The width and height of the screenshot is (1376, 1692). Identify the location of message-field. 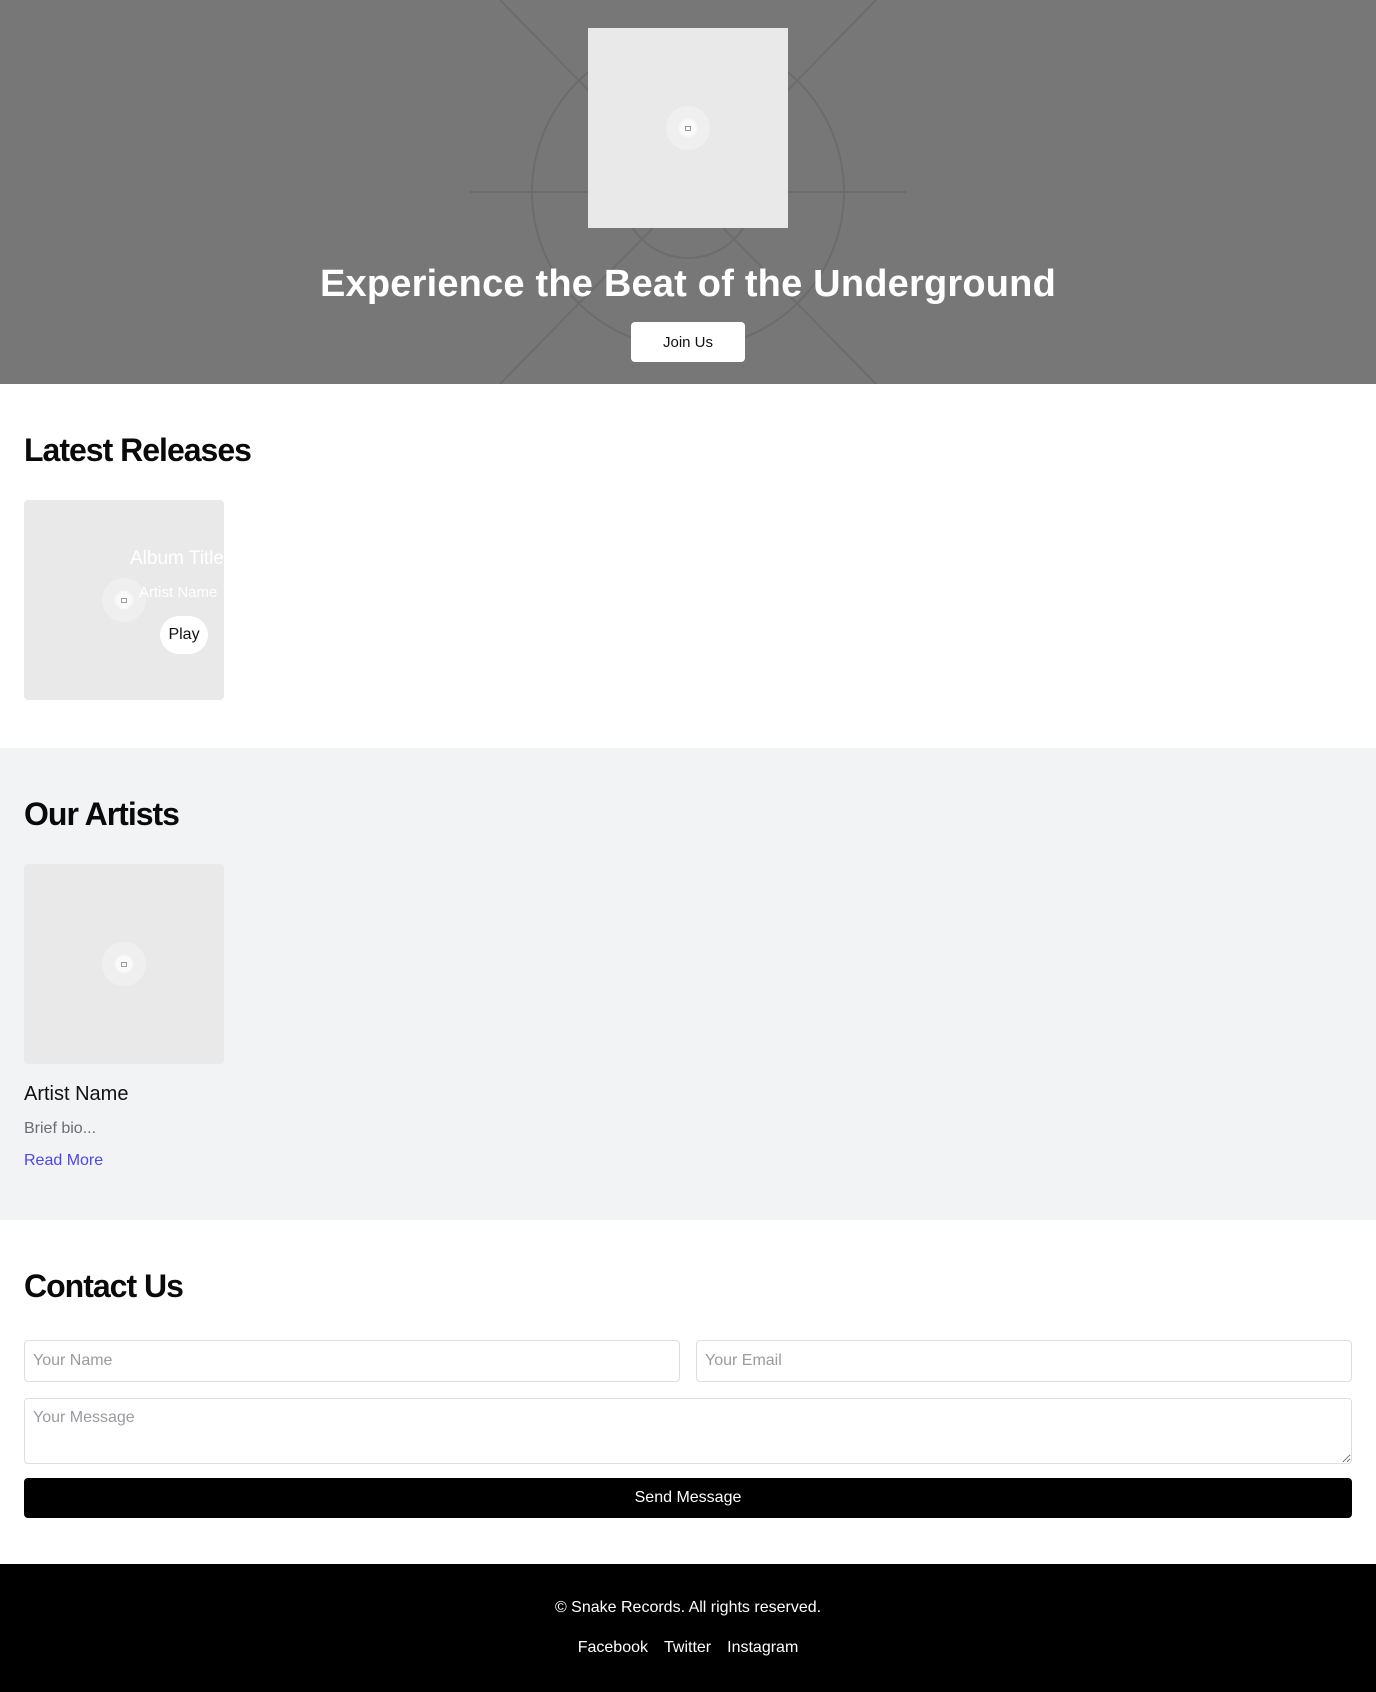
(688, 1431).